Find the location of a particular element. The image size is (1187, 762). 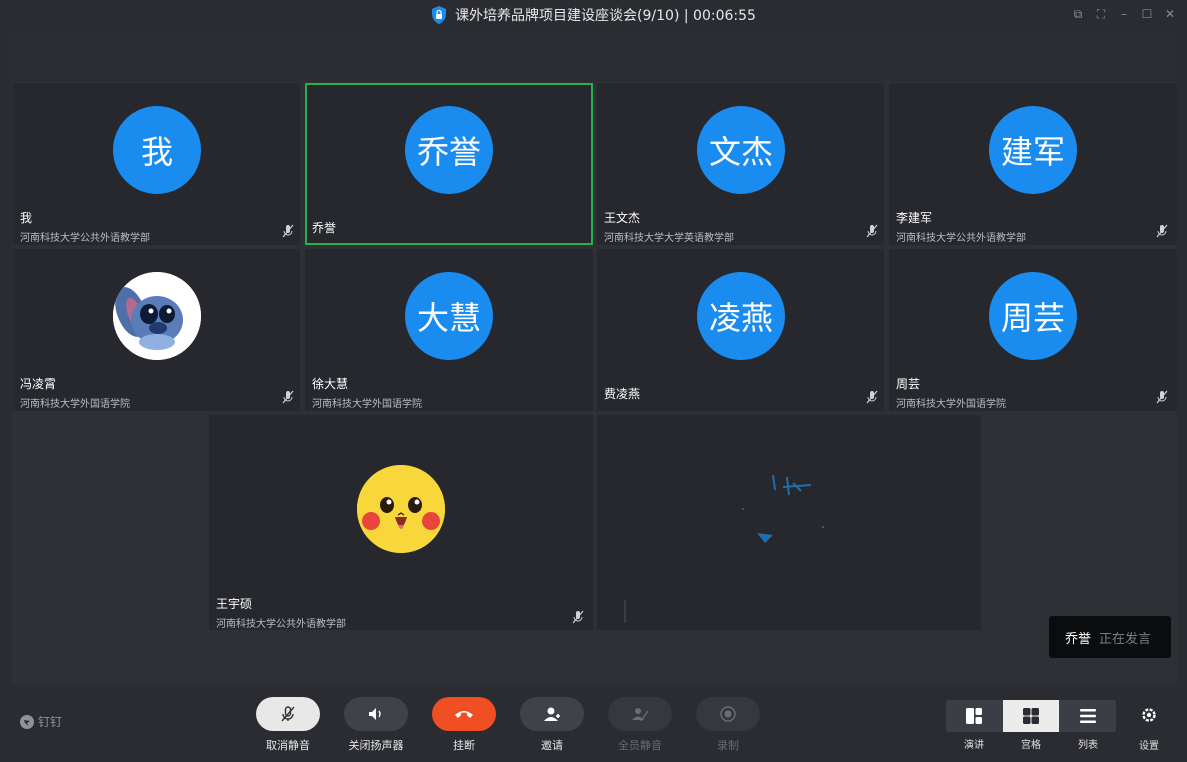

picture-in-picture-icon: ⧉ is located at coordinates (1078, 14).